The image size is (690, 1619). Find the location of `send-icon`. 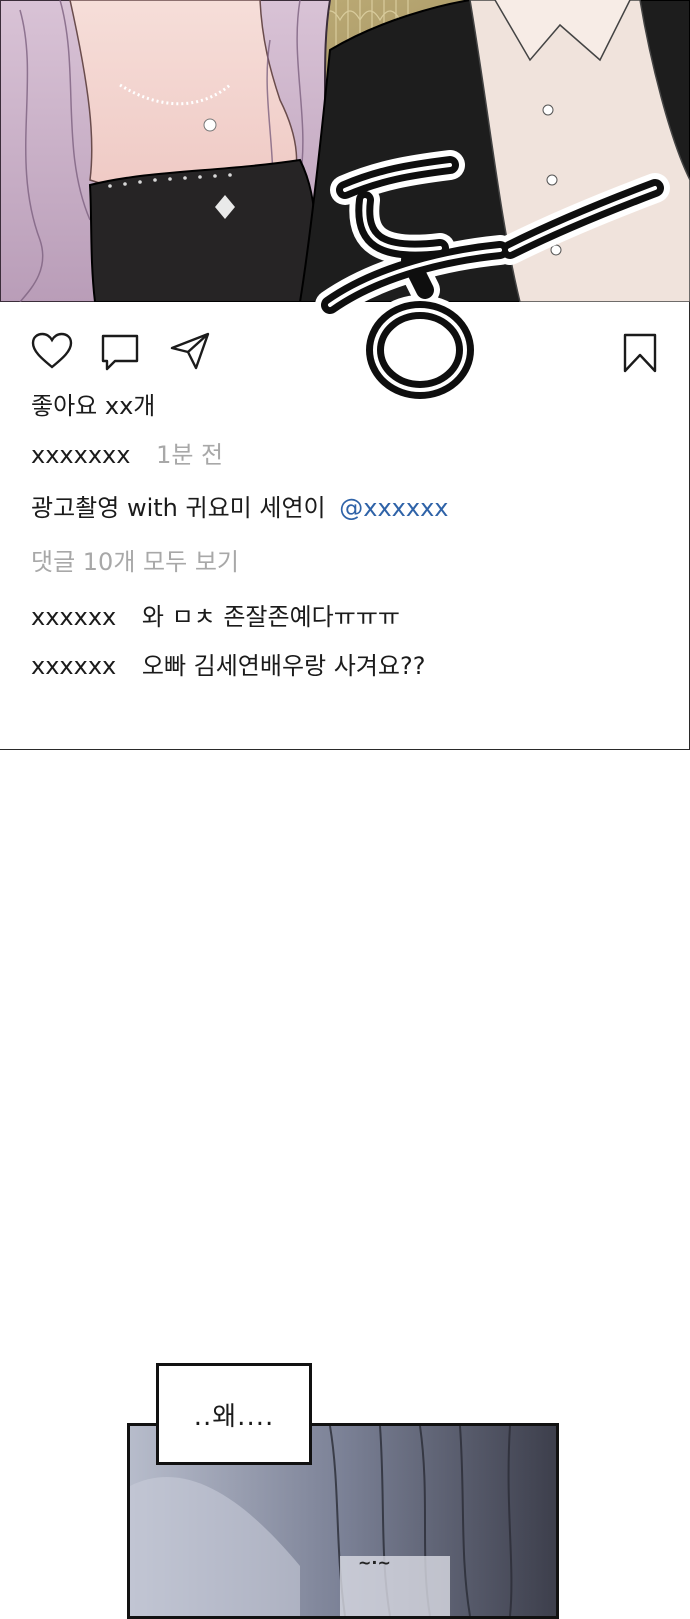

send-icon is located at coordinates (190, 351).